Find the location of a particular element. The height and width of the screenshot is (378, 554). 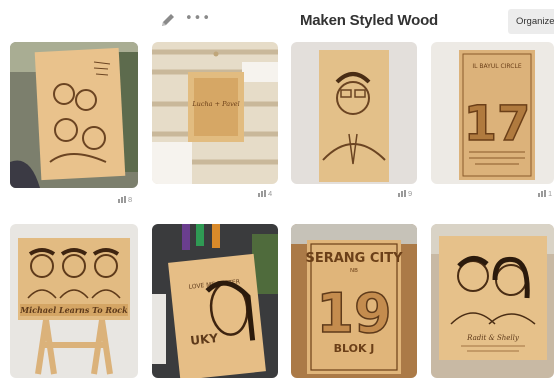

pin-card: Radit & Shelly is located at coordinates (492, 301).